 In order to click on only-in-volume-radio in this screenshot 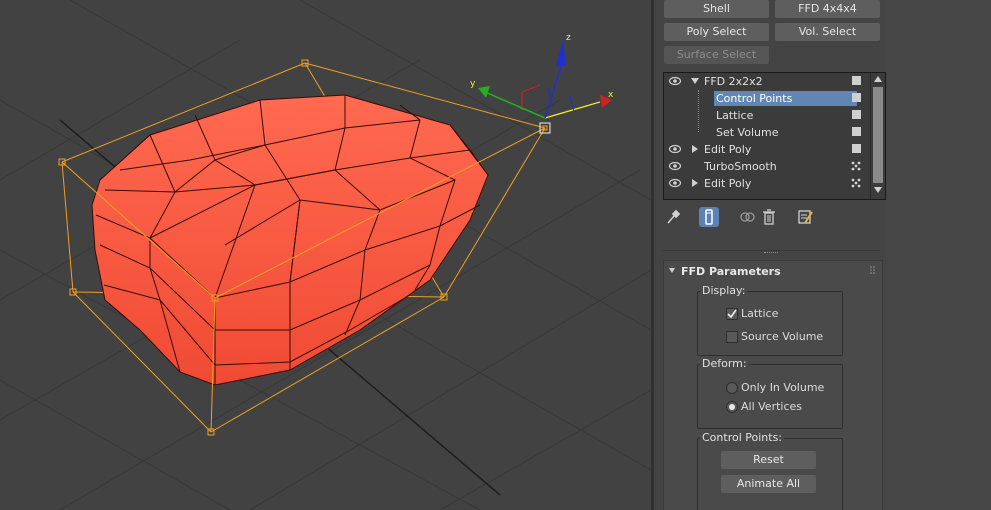, I will do `click(732, 388)`.